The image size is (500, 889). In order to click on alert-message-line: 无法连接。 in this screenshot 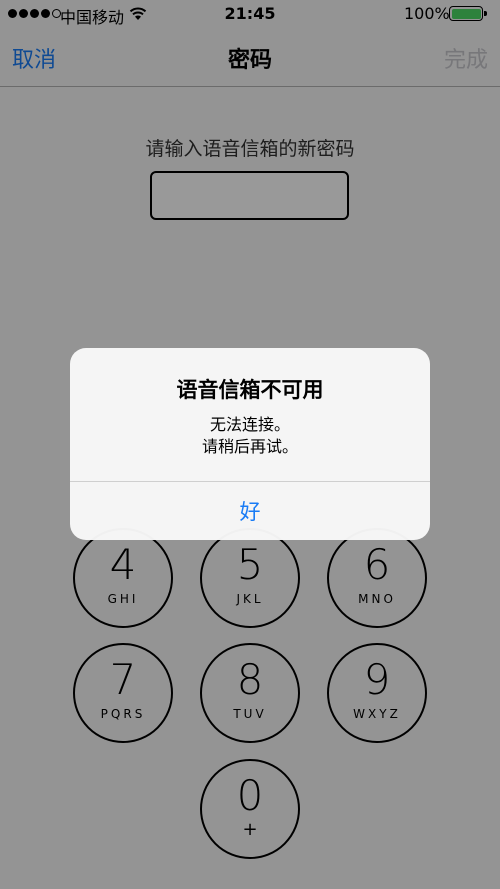, I will do `click(249, 424)`.